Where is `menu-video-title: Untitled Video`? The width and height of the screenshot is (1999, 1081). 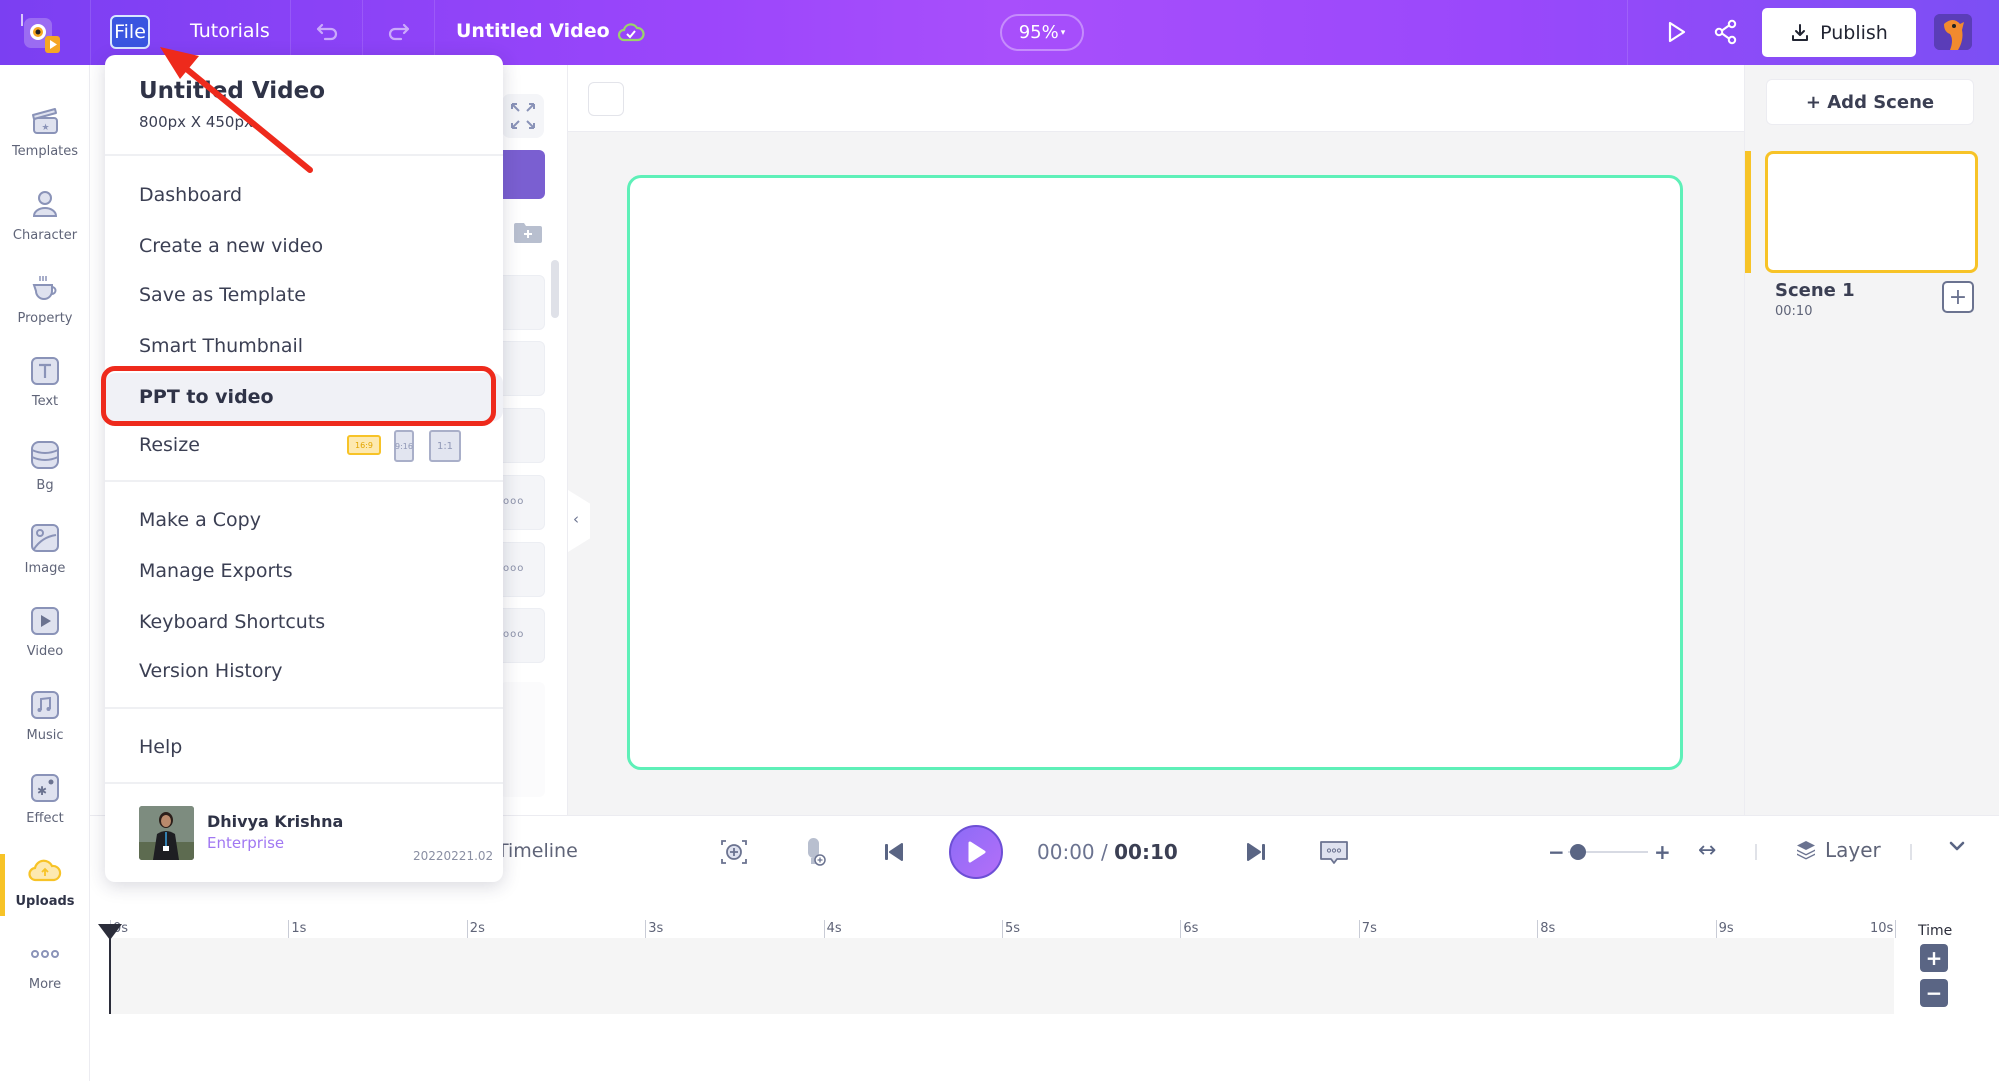
menu-video-title: Untitled Video is located at coordinates (232, 91).